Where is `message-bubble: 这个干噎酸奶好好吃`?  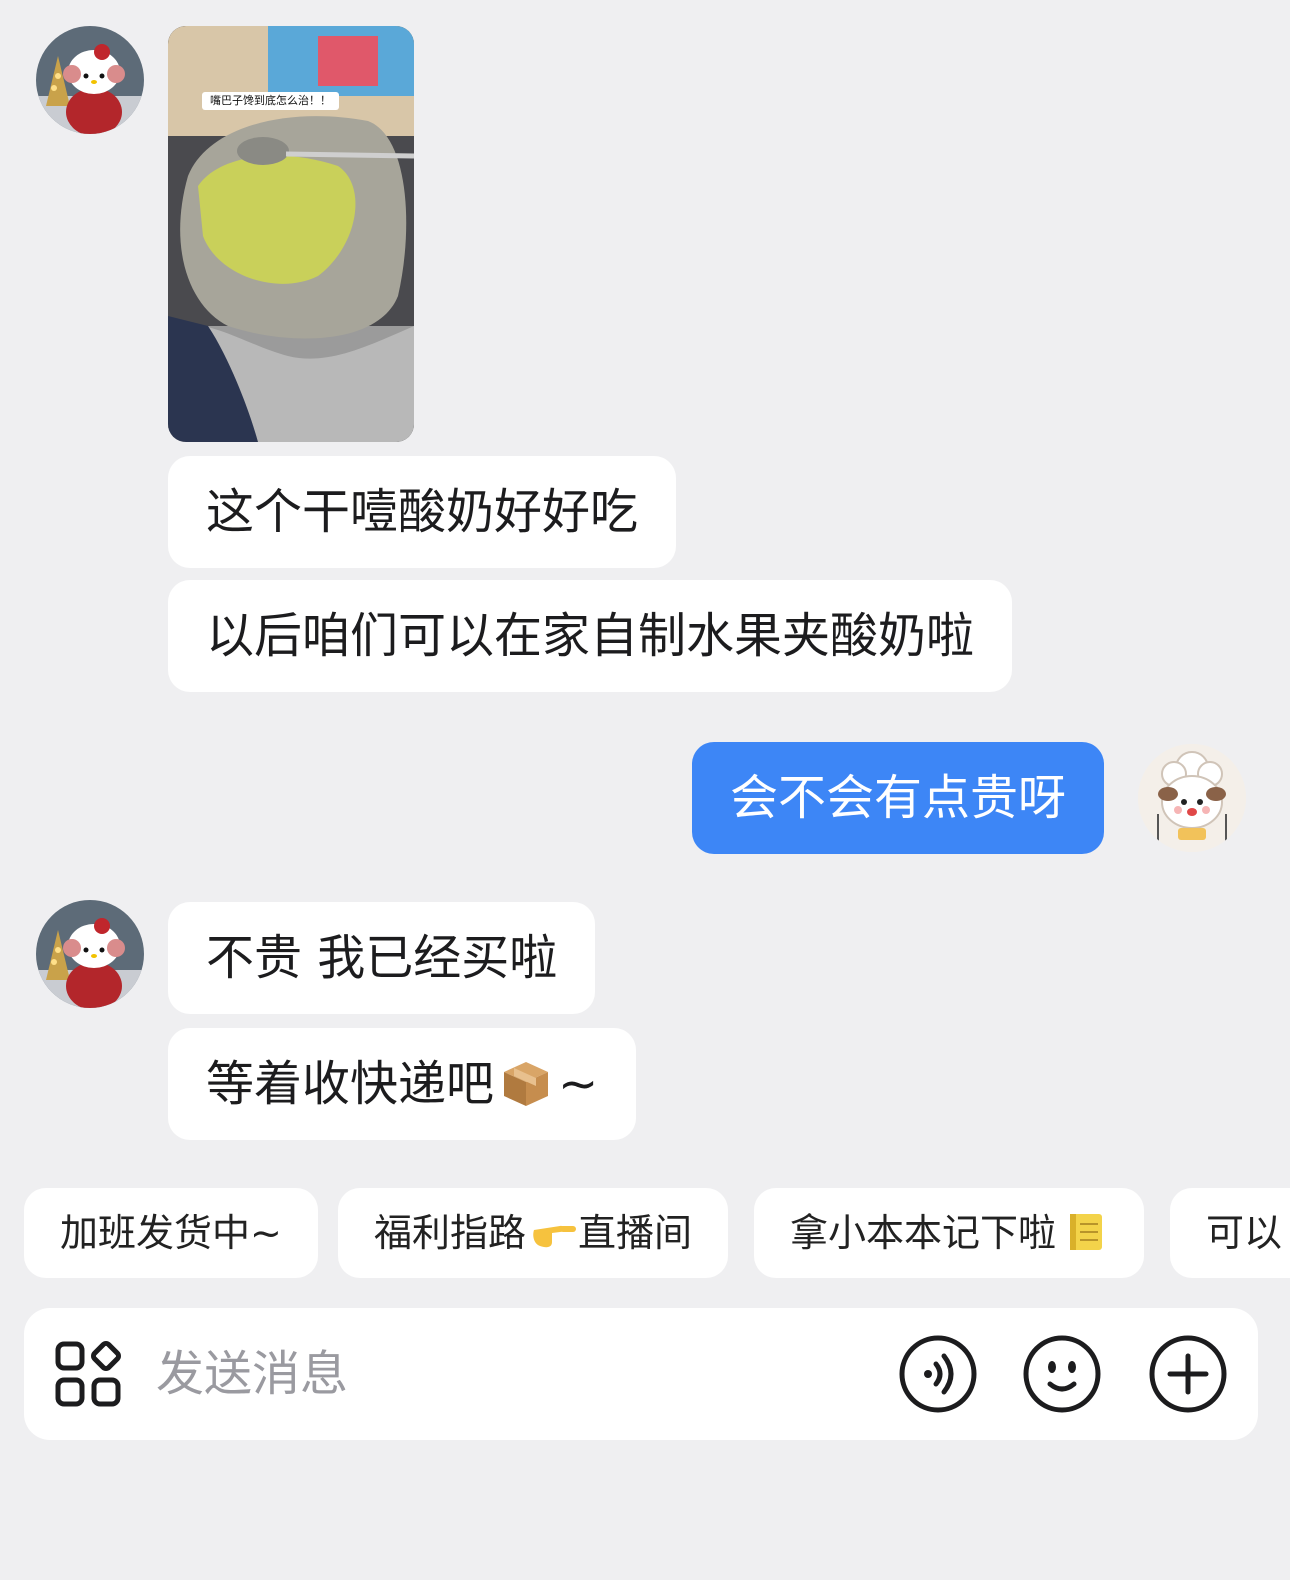 message-bubble: 这个干噎酸奶好好吃 is located at coordinates (422, 512).